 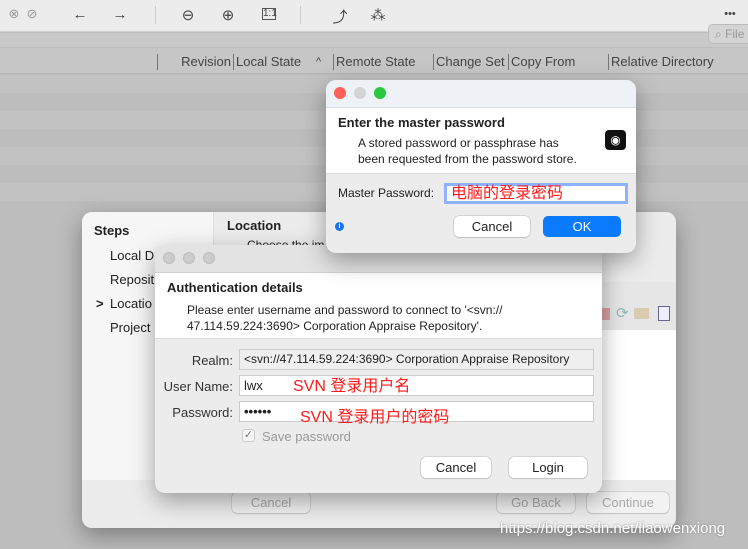 I want to click on master-password-field: 电脑的登录密码, so click(x=536, y=193).